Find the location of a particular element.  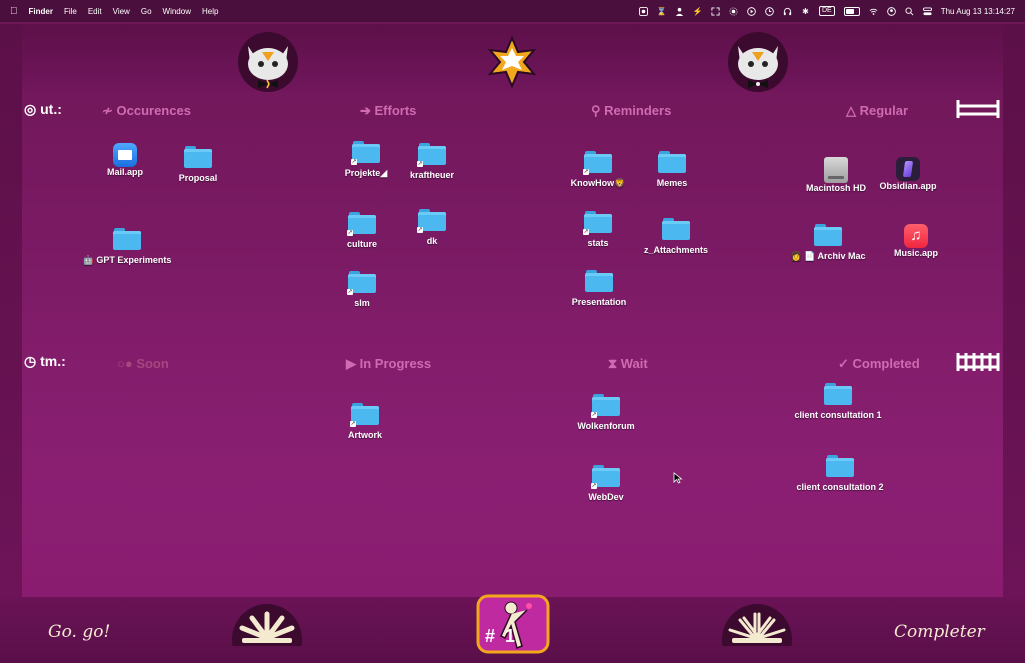

mail-app-icon is located at coordinates (125, 155).